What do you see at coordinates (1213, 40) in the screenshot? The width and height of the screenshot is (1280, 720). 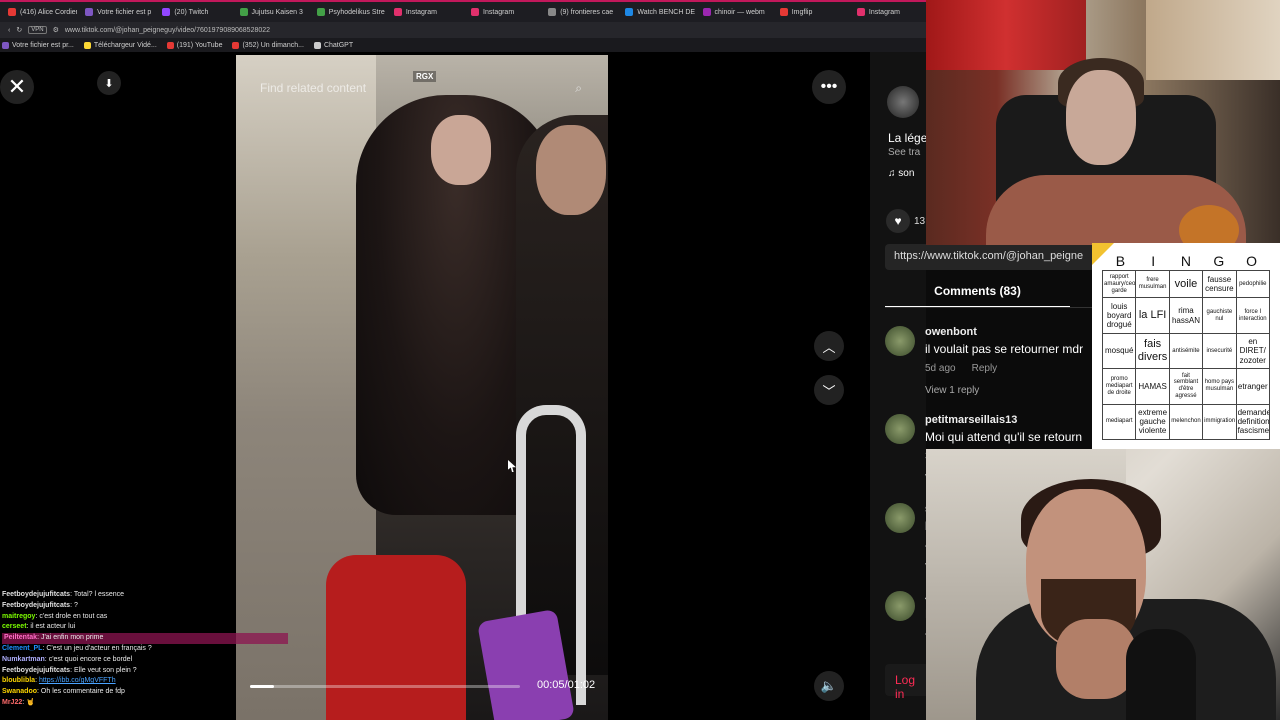 I see `webcam-wall-poster` at bounding box center [1213, 40].